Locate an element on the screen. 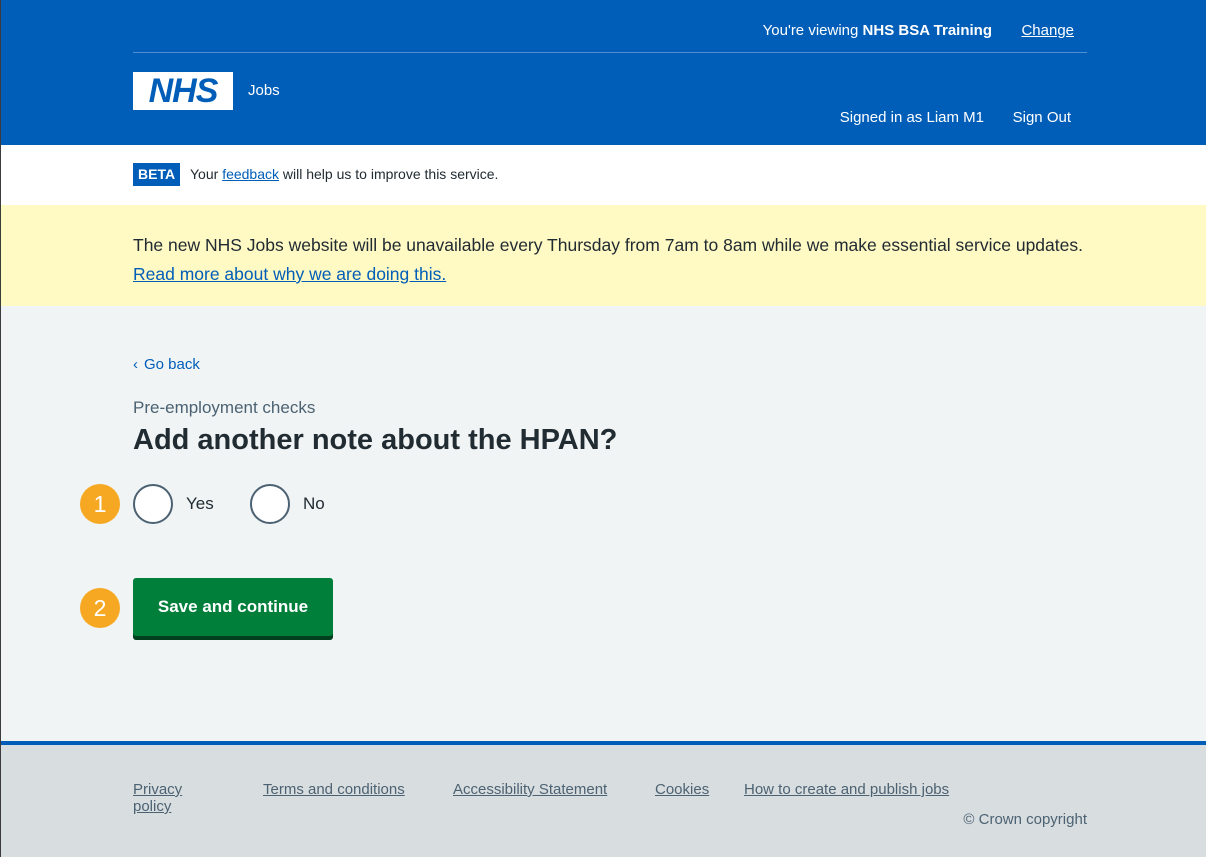 Image resolution: width=1206 pixels, height=857 pixels. radio-yes: Yes is located at coordinates (173, 504).